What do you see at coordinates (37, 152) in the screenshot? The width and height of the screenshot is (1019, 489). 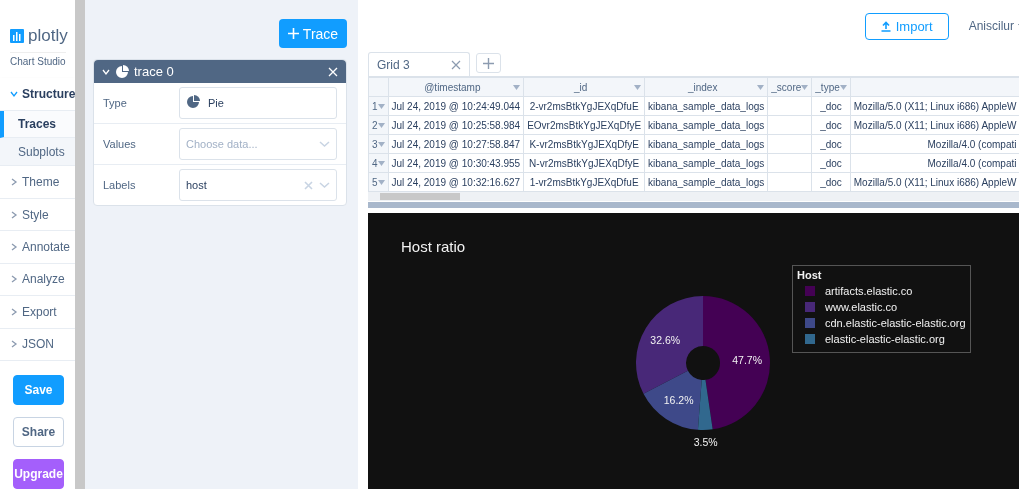 I see `sidebar-item: Subplots` at bounding box center [37, 152].